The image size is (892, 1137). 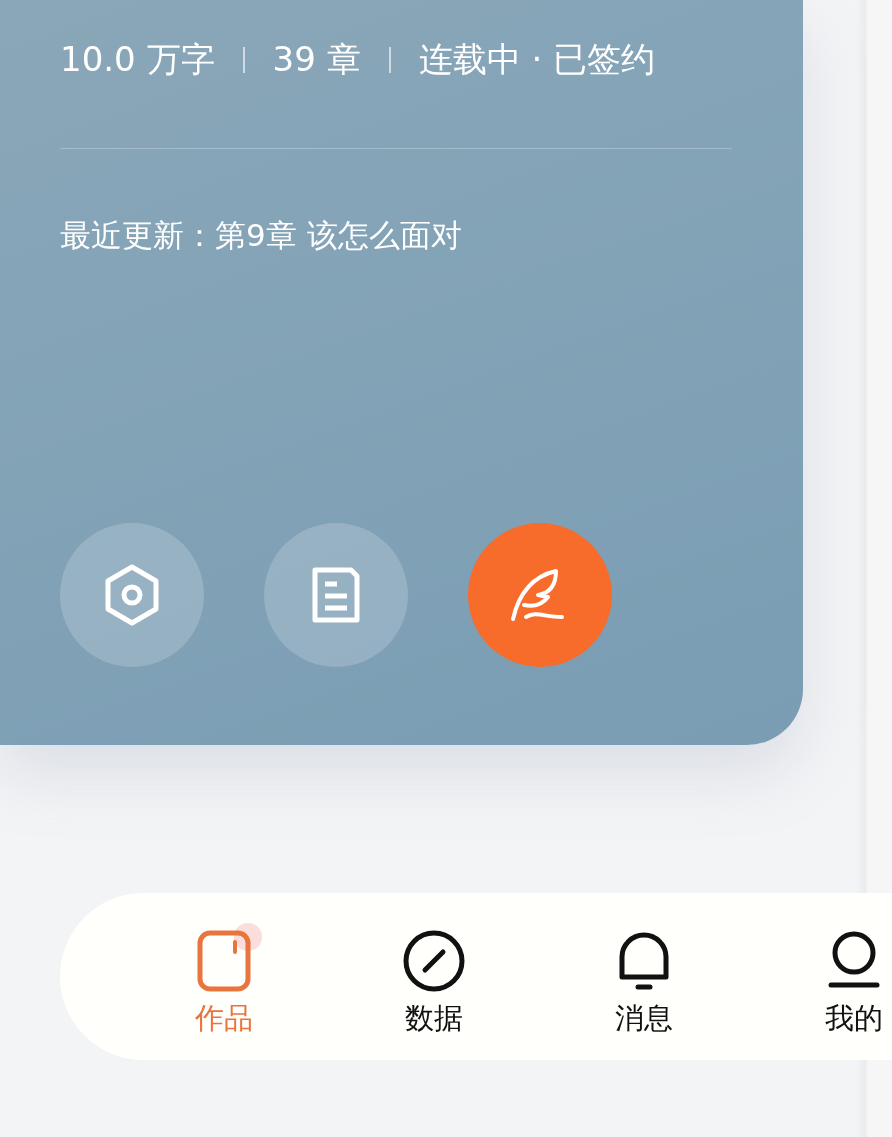 I want to click on work-stat: 连载中 · 已签约, so click(x=537, y=59).